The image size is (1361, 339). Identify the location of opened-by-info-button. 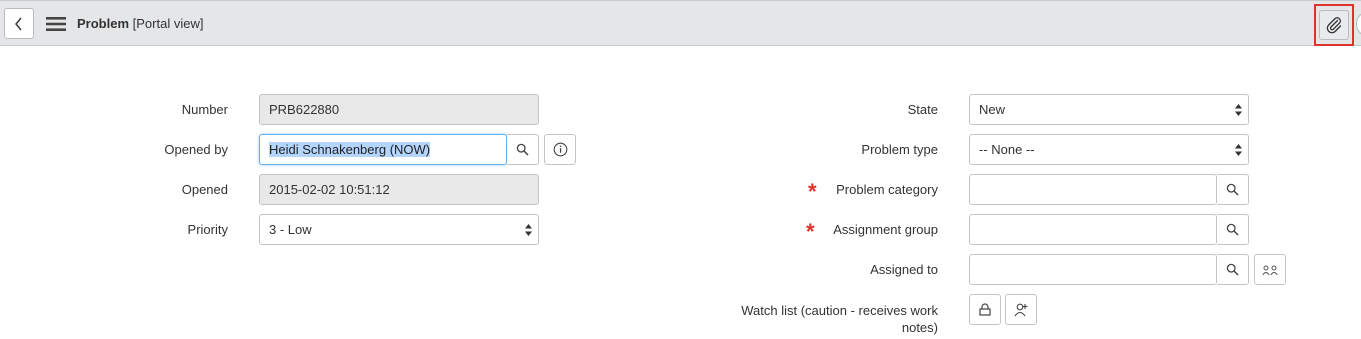
(560, 149).